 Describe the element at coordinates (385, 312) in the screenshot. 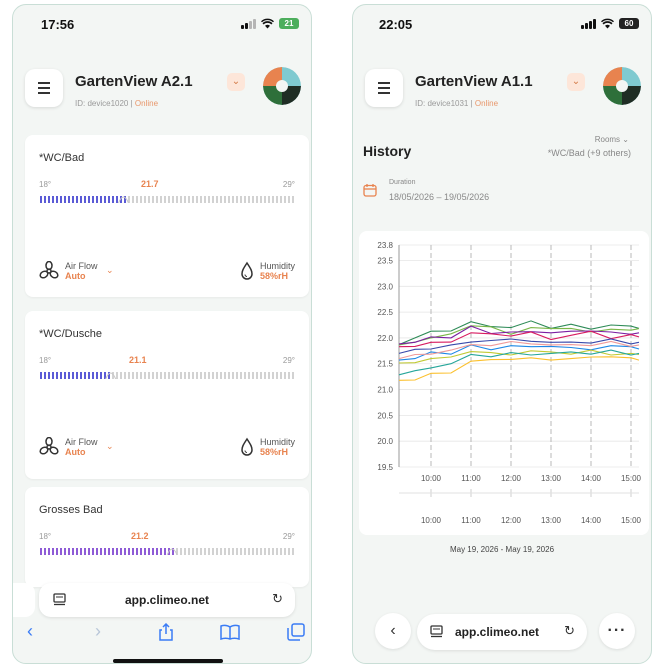

I see `y-tick-label: 22.5` at that location.